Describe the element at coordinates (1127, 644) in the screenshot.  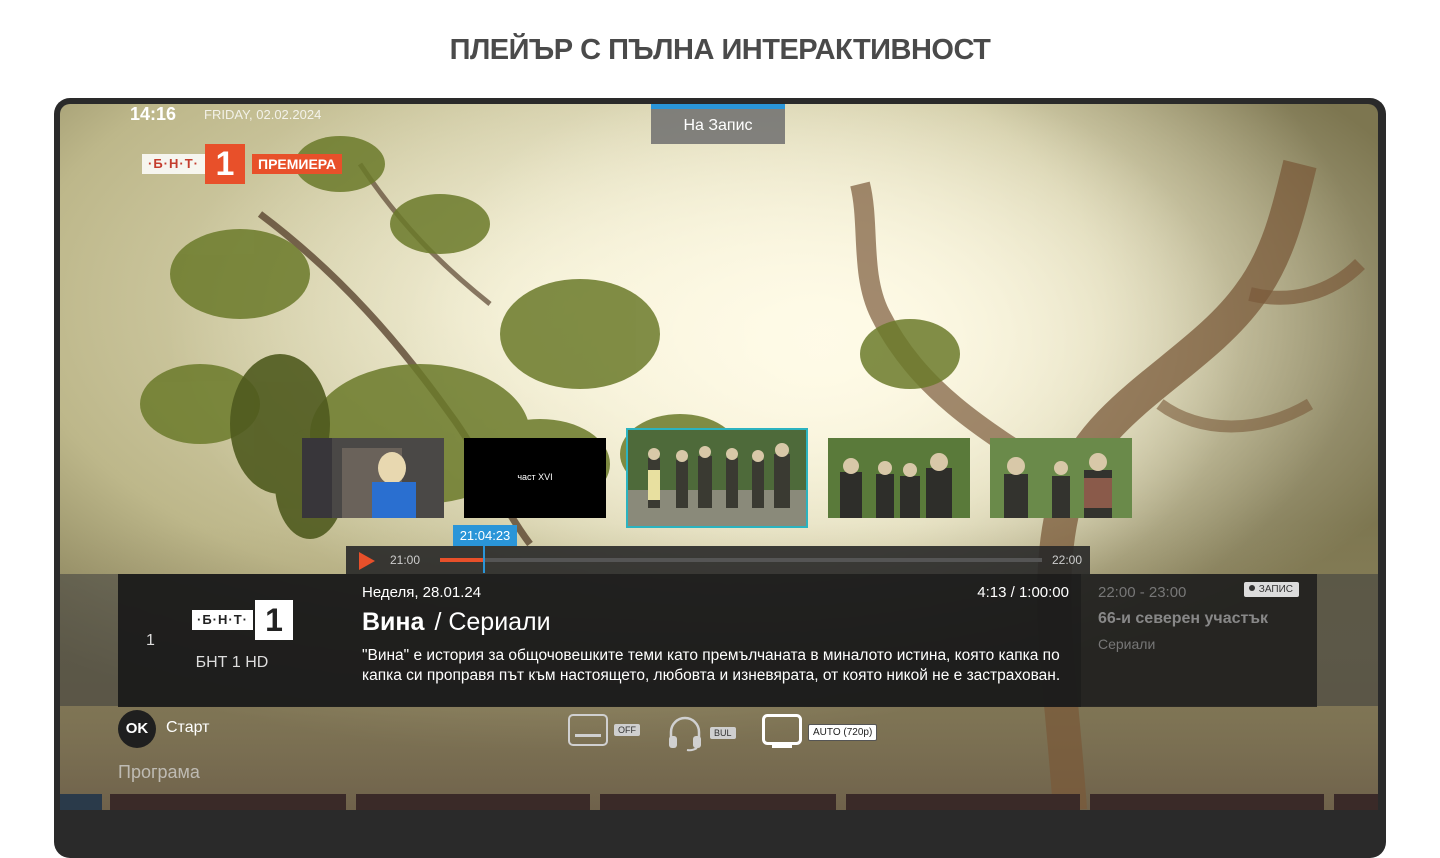
I see `next-program-genre: Сериали` at that location.